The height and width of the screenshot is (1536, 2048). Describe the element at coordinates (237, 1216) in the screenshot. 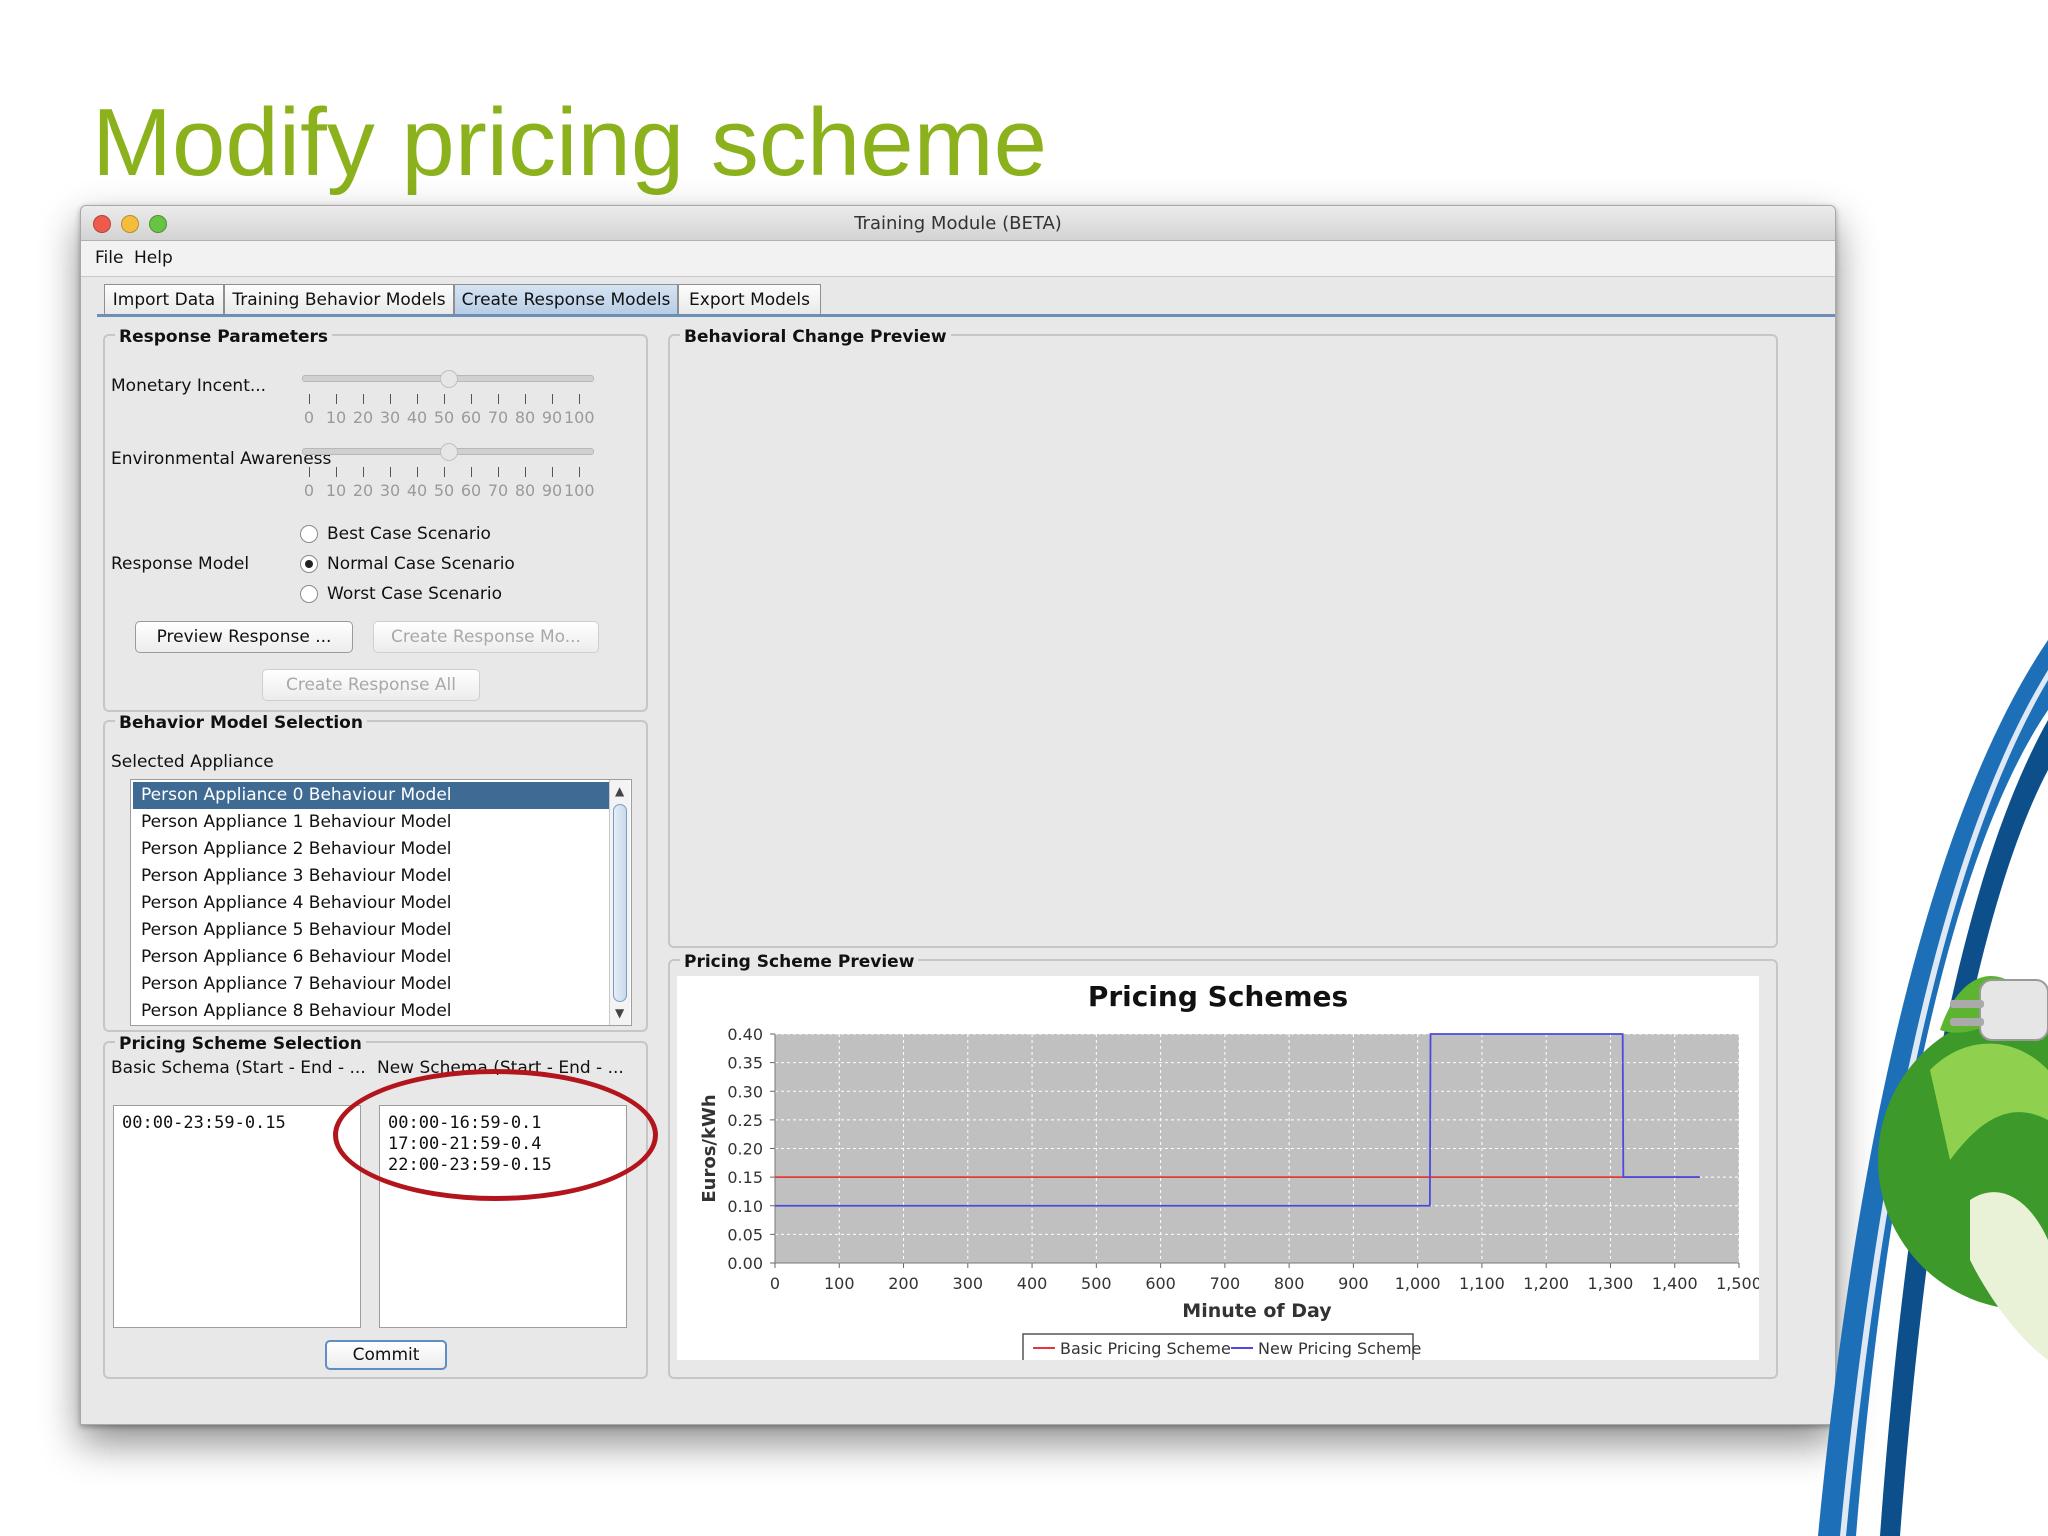

I see `basic-schema-textarea: 00:00-23:59-0.15` at that location.